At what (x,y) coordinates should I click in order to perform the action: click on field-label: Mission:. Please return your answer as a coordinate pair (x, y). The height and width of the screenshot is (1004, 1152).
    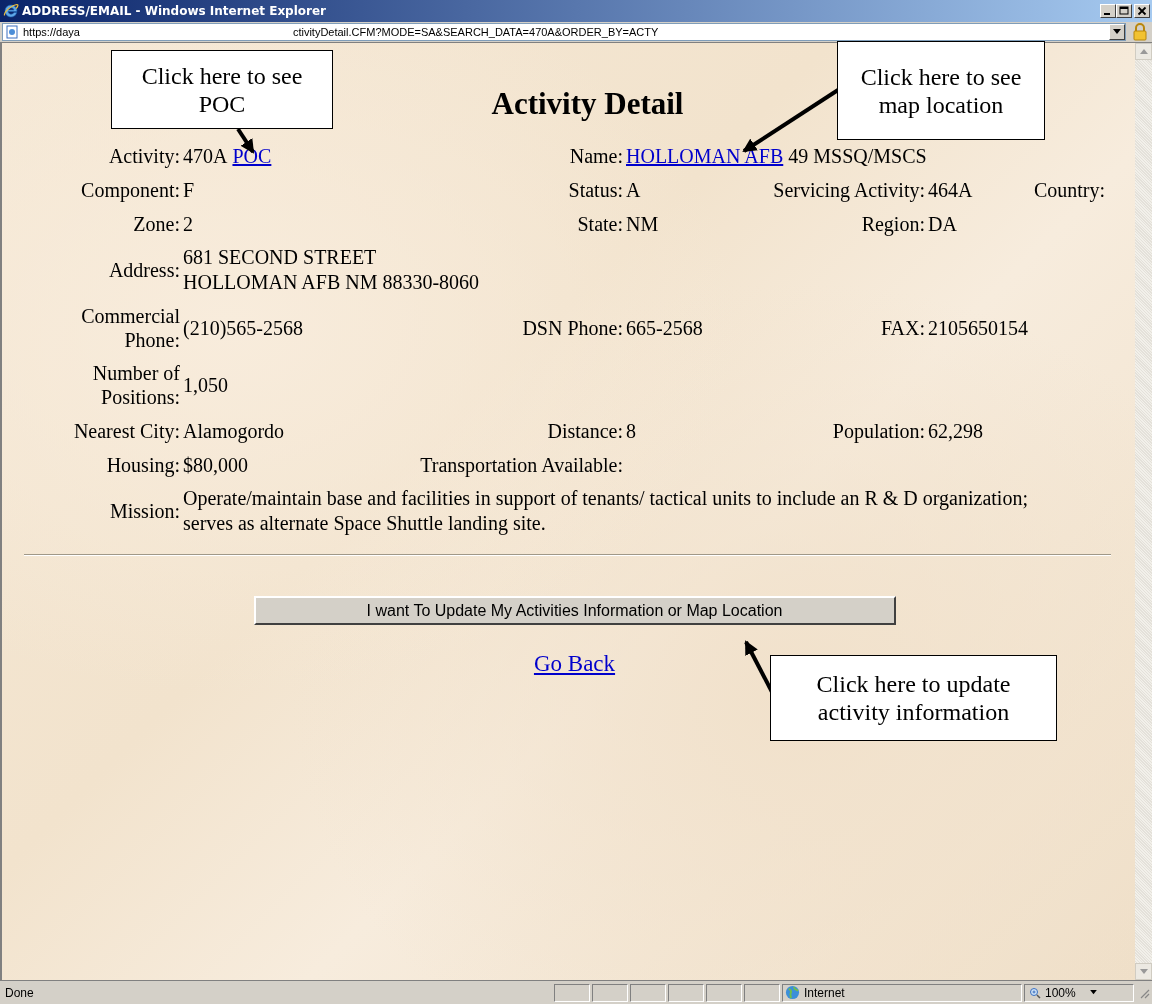
    Looking at the image, I should click on (144, 511).